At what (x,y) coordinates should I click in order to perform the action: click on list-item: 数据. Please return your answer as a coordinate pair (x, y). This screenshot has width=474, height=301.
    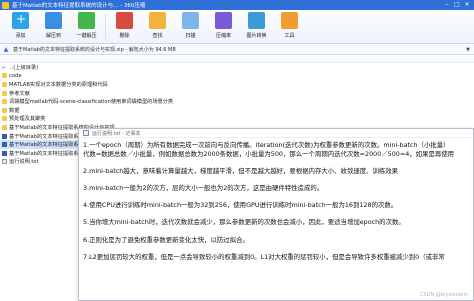
    Looking at the image, I should click on (237, 110).